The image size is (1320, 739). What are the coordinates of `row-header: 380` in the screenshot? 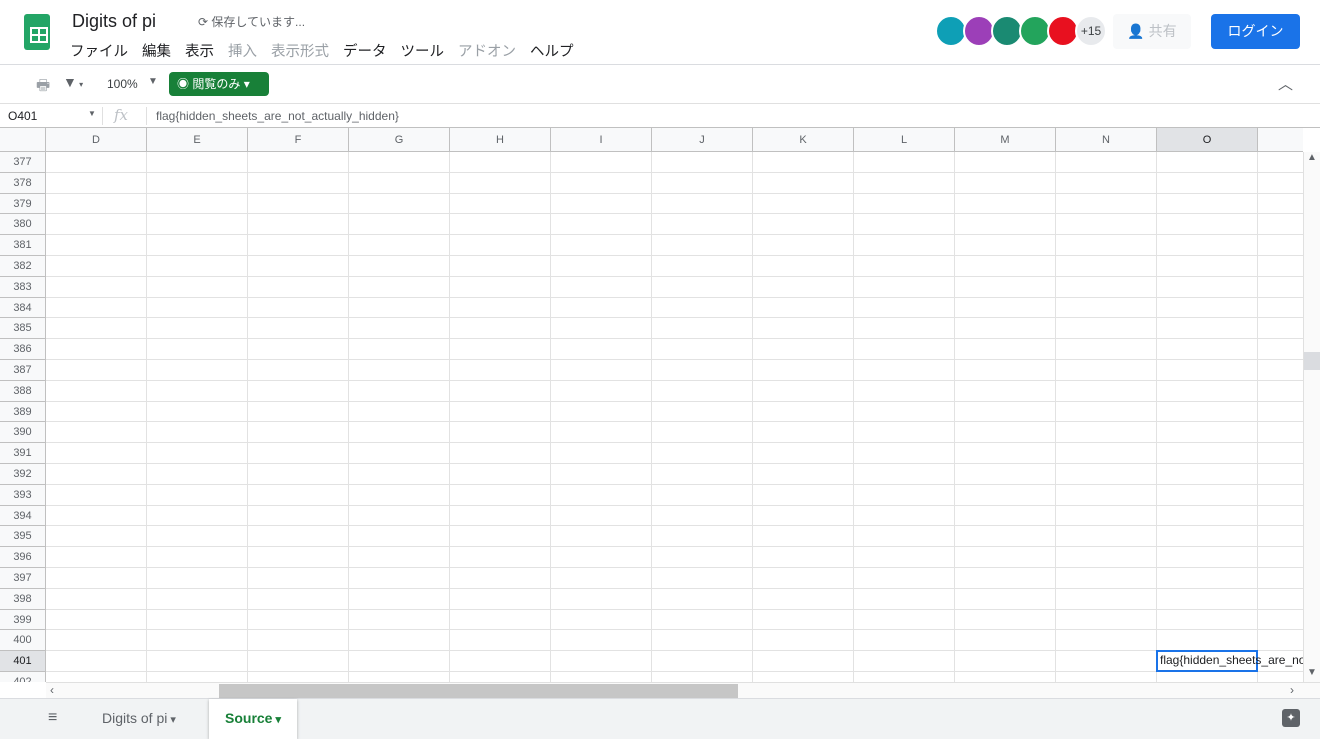 It's located at (23, 225).